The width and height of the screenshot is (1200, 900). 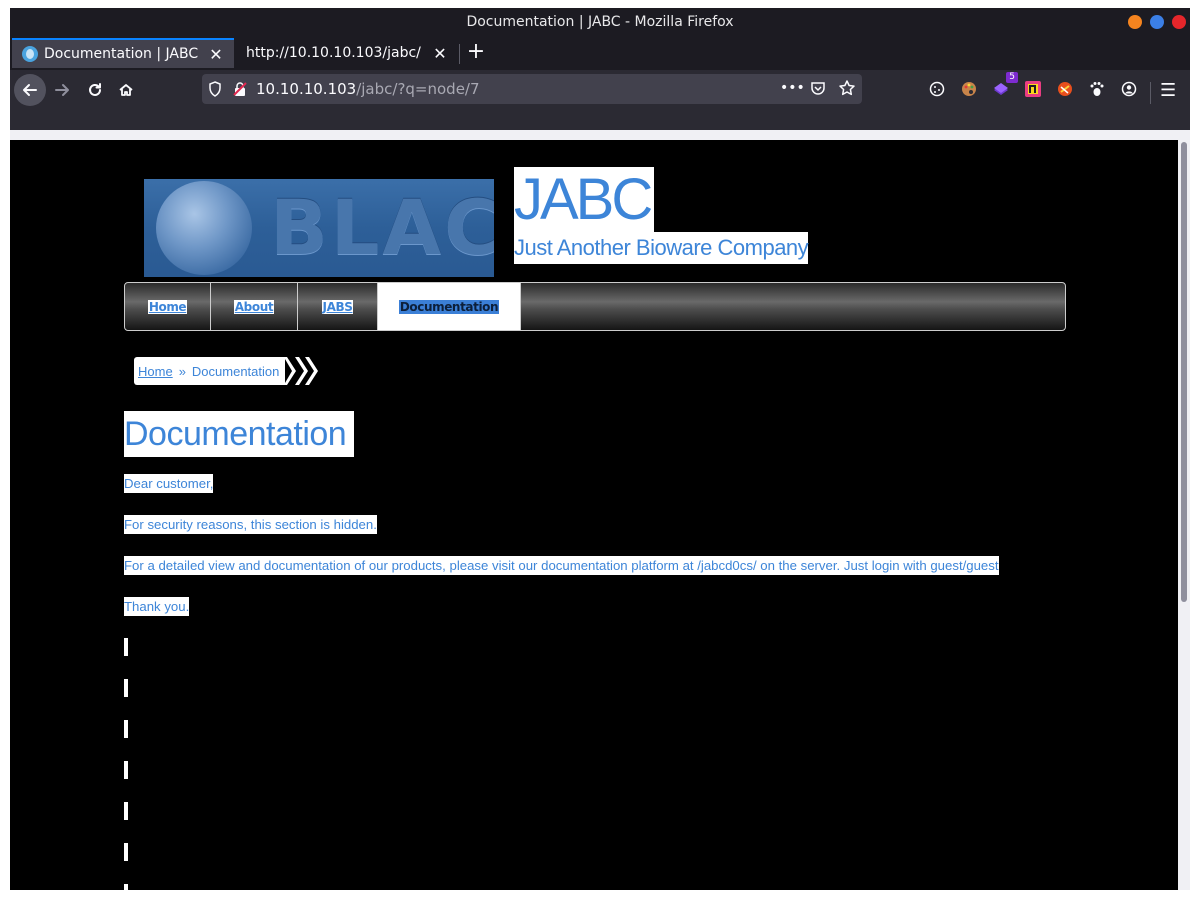 What do you see at coordinates (584, 200) in the screenshot?
I see `site-name: JABC` at bounding box center [584, 200].